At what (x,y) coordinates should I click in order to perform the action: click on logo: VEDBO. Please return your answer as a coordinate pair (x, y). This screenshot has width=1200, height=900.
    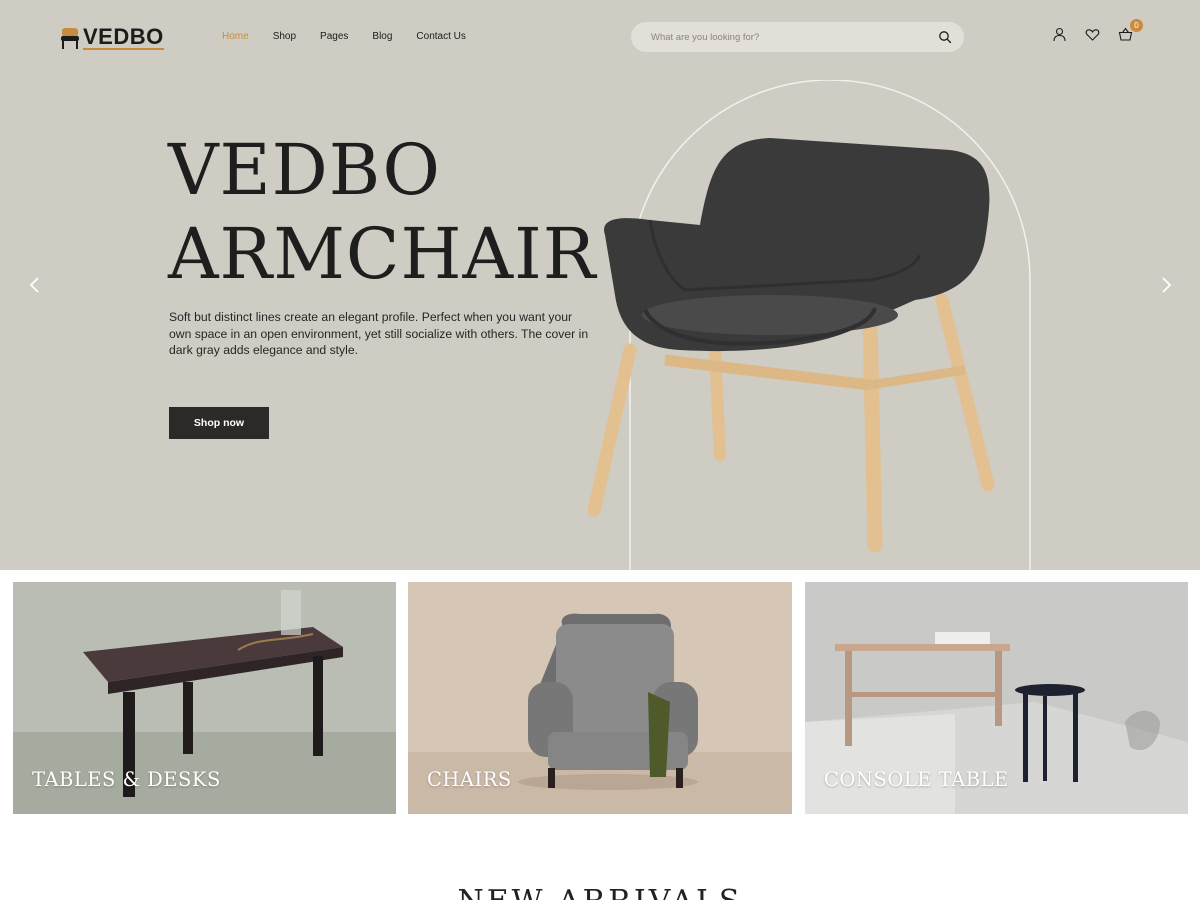
    Looking at the image, I should click on (112, 38).